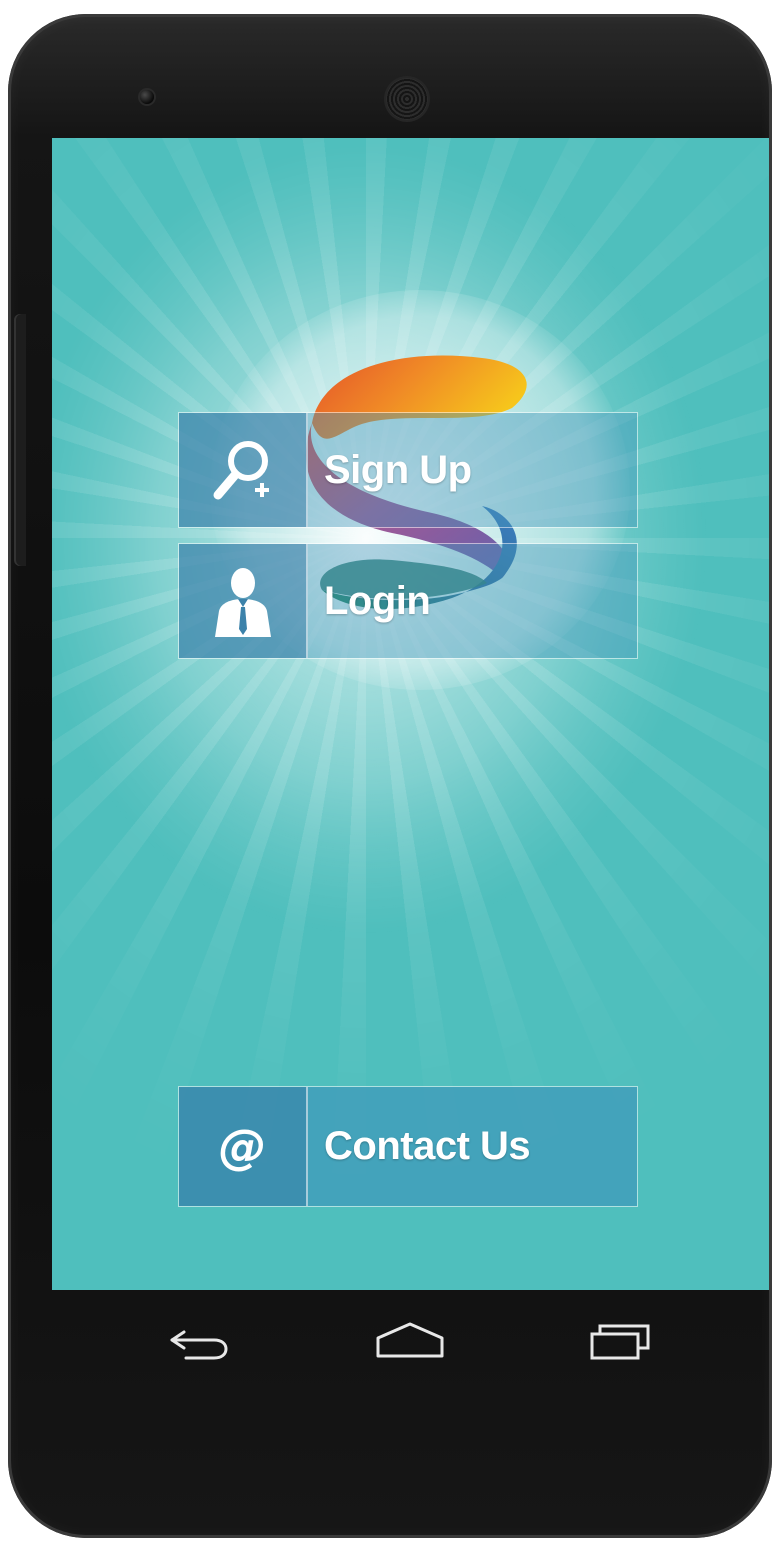 The image size is (777, 1544). Describe the element at coordinates (398, 469) in the screenshot. I see `signup-label: Sign Up` at that location.